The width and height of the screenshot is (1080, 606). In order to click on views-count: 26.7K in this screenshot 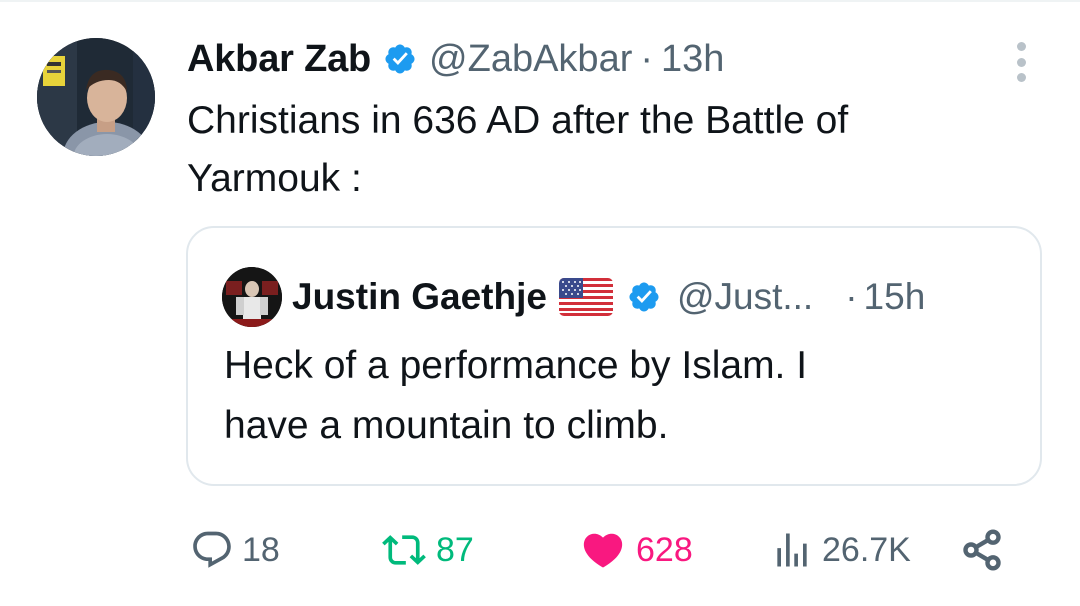, I will do `click(866, 549)`.